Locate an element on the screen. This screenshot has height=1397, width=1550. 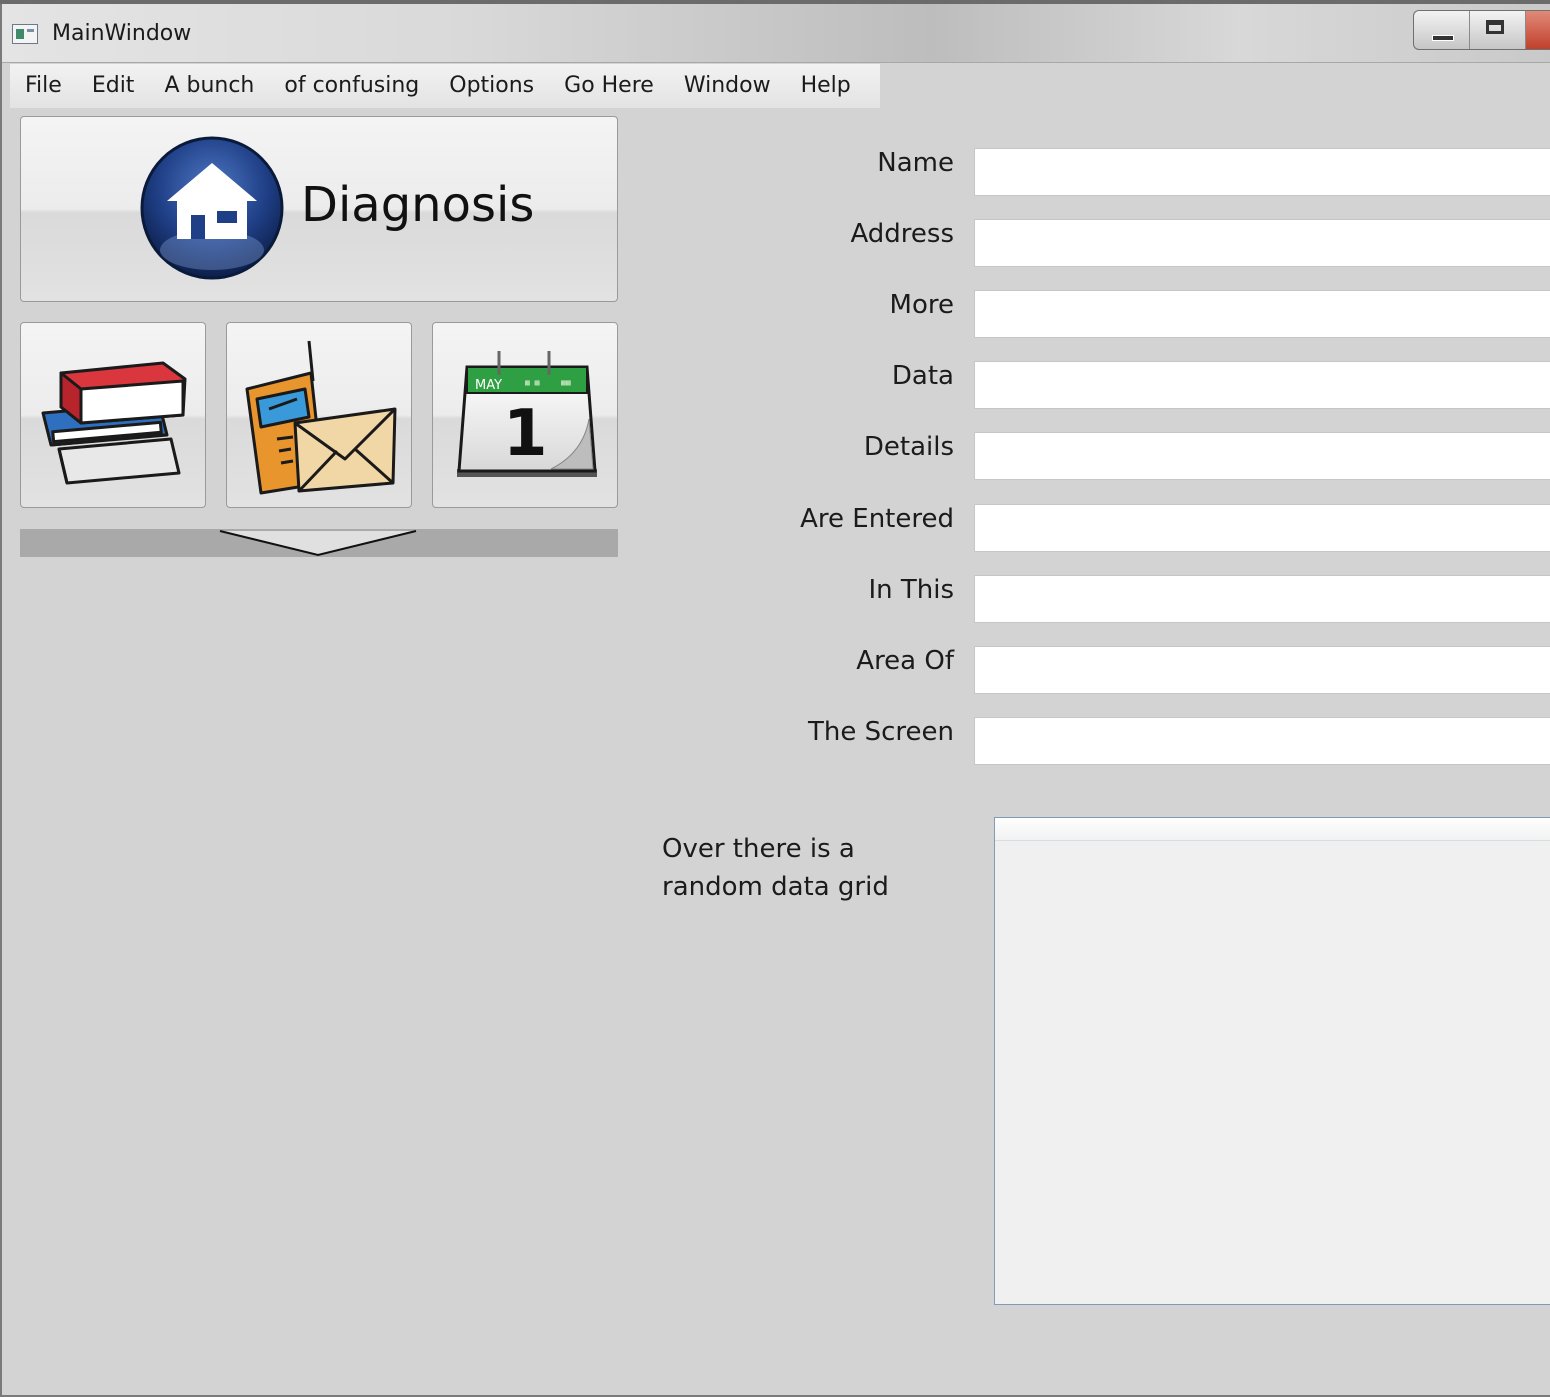
diagnosis-label: Diagnosis is located at coordinates (418, 205).